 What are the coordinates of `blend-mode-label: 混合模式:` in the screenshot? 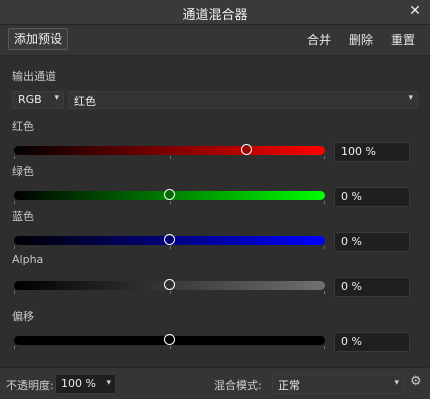 It's located at (238, 385).